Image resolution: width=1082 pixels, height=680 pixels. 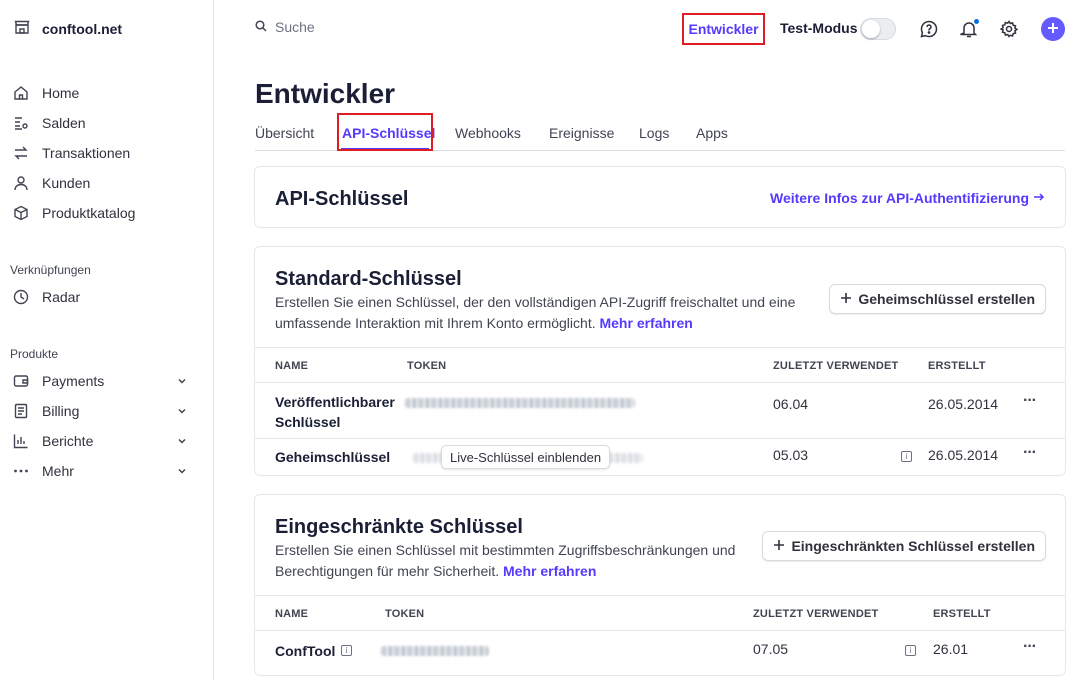 What do you see at coordinates (107, 93) in the screenshot?
I see `nav-item-home: Home` at bounding box center [107, 93].